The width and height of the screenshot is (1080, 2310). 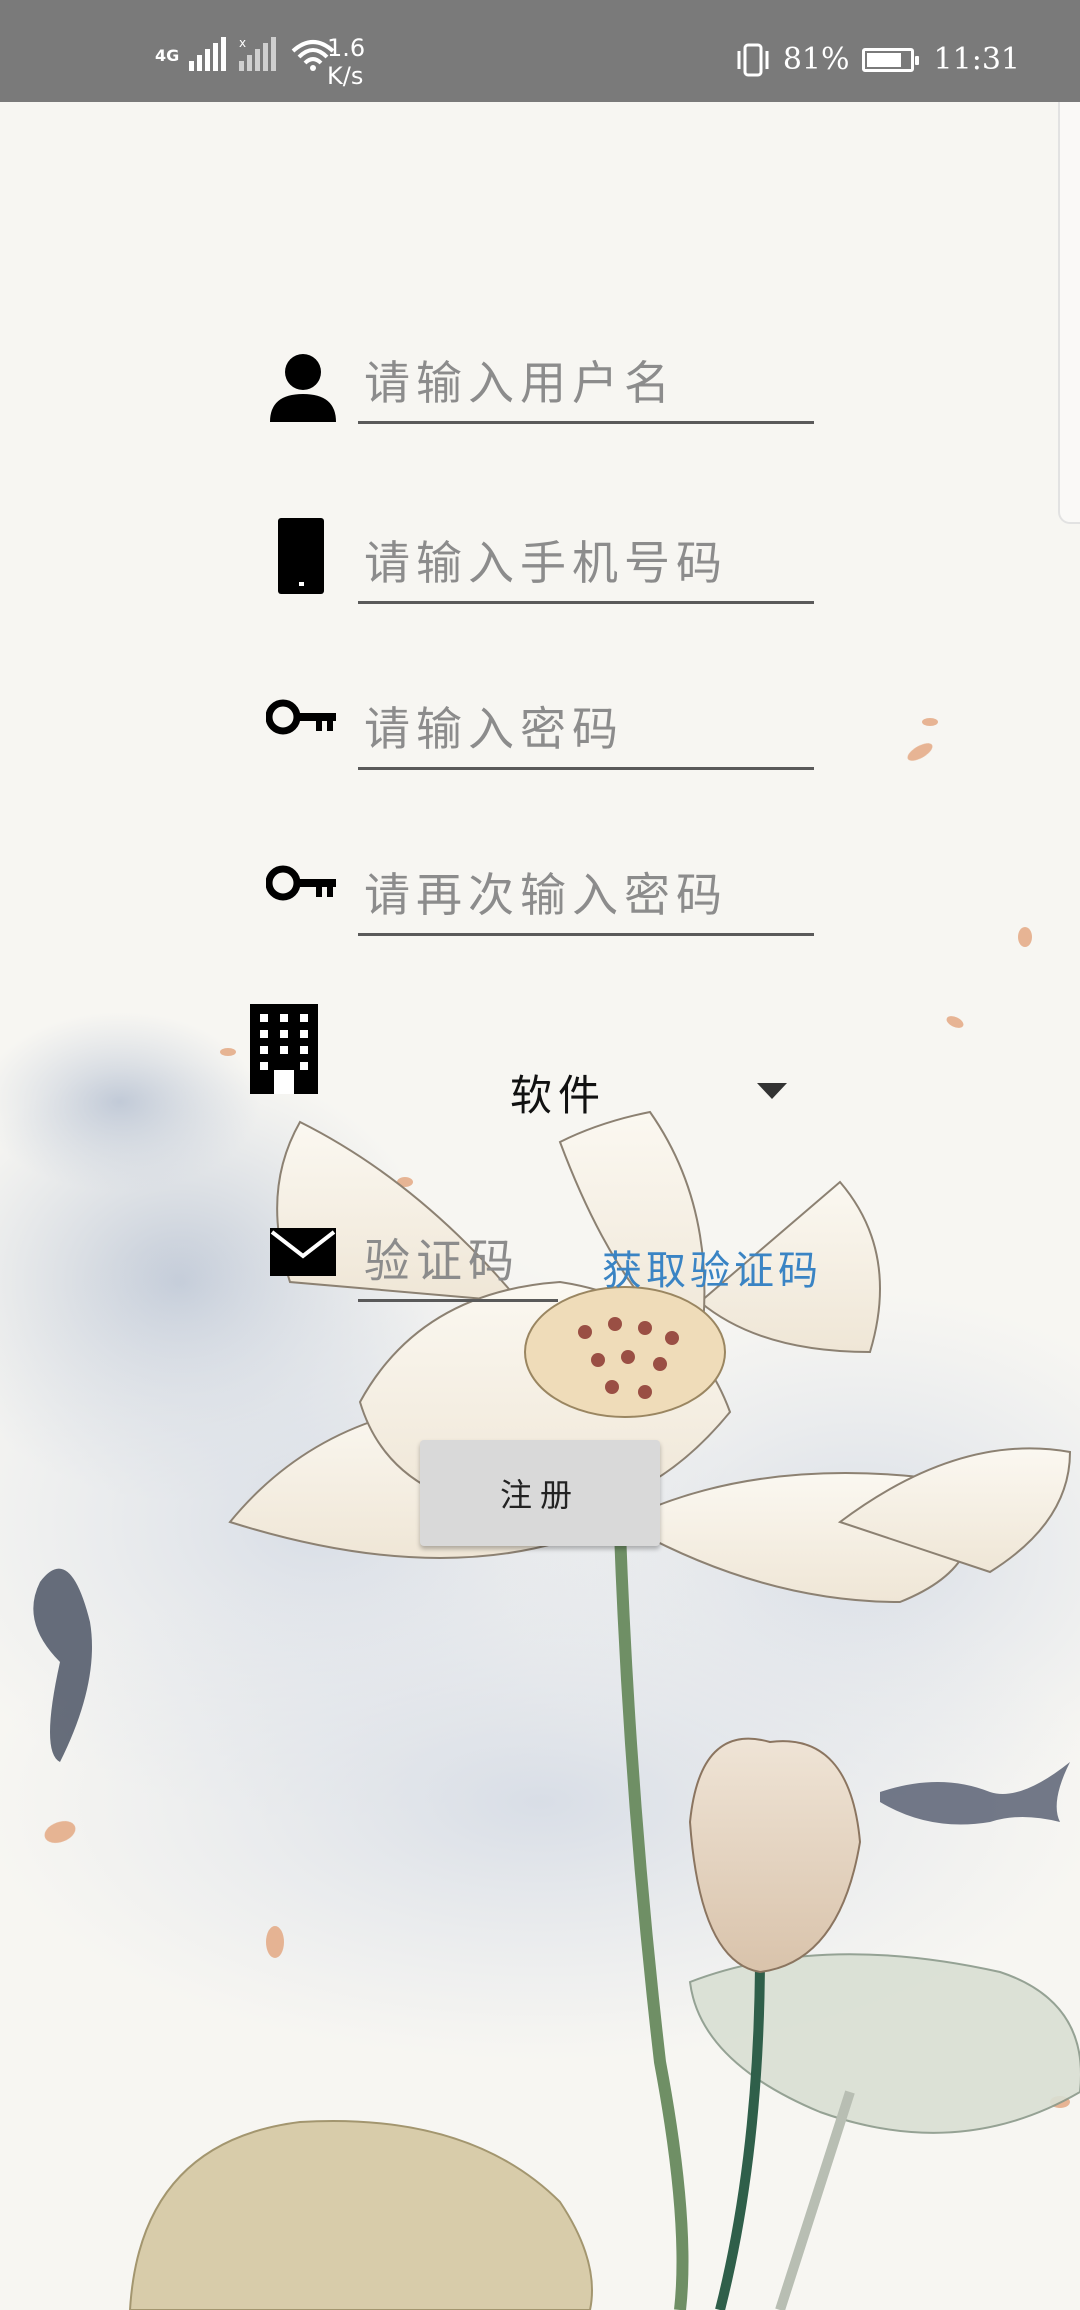 I want to click on signal-strength-icon-sim2: x, so click(x=258, y=54).